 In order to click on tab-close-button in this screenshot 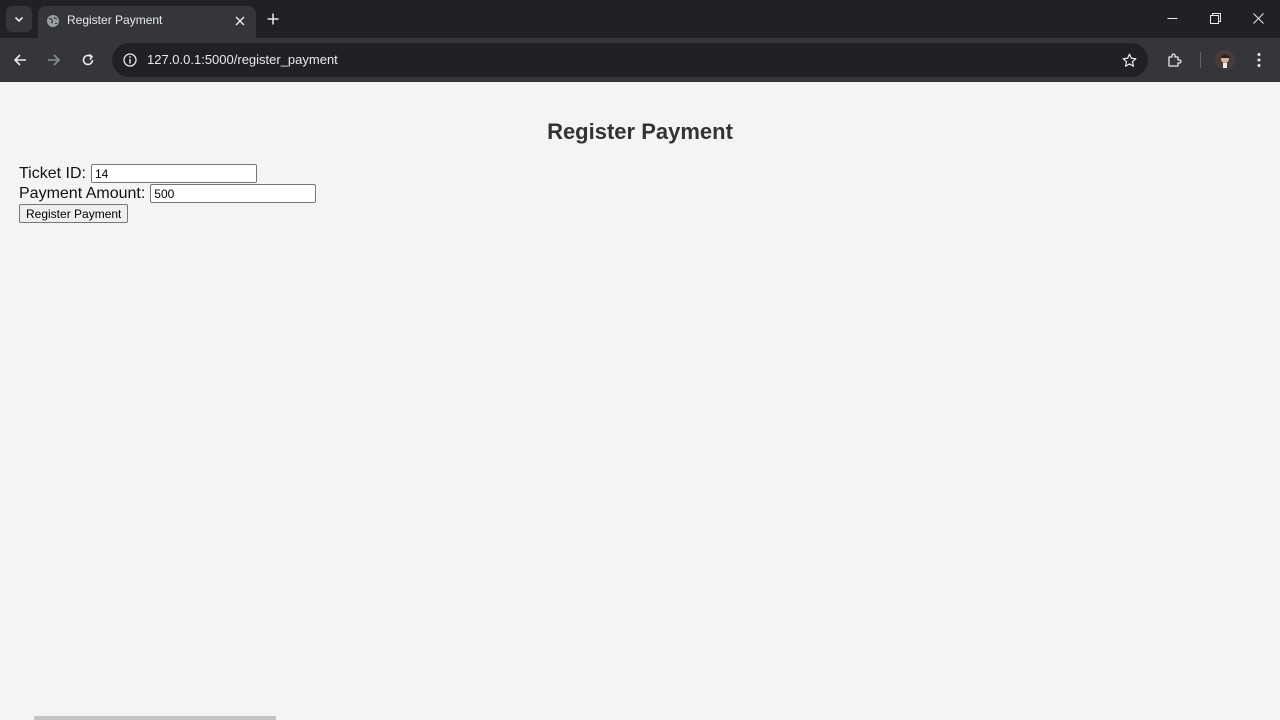, I will do `click(240, 21)`.